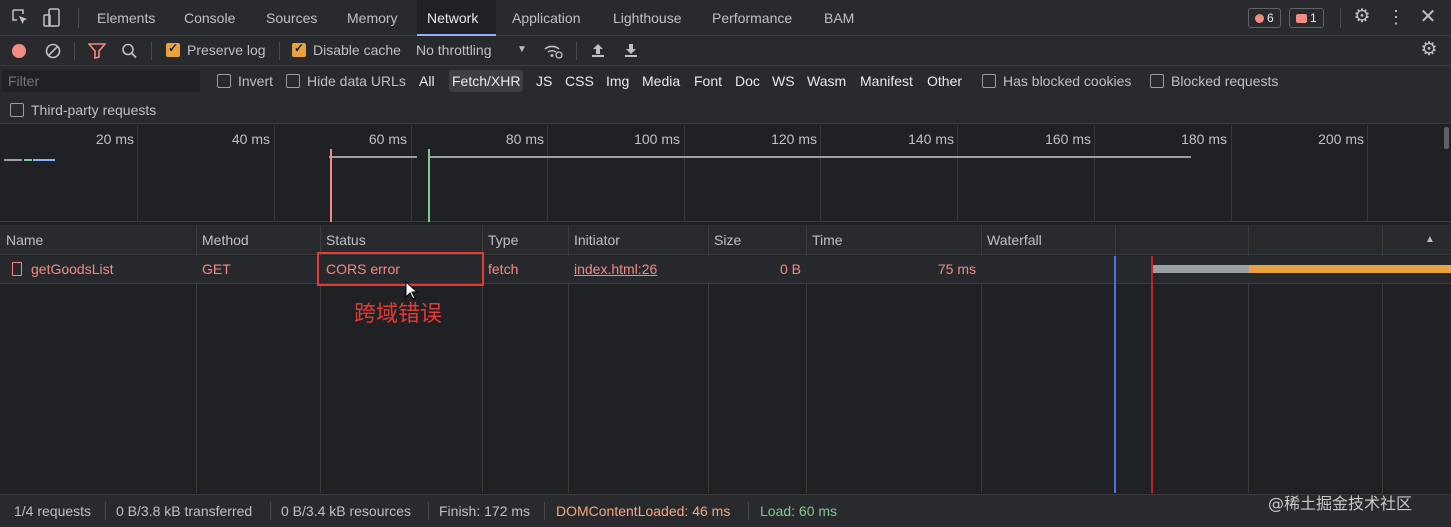 The image size is (1451, 527). Describe the element at coordinates (1362, 17) in the screenshot. I see `settings-gear-icon: ⚙` at that location.